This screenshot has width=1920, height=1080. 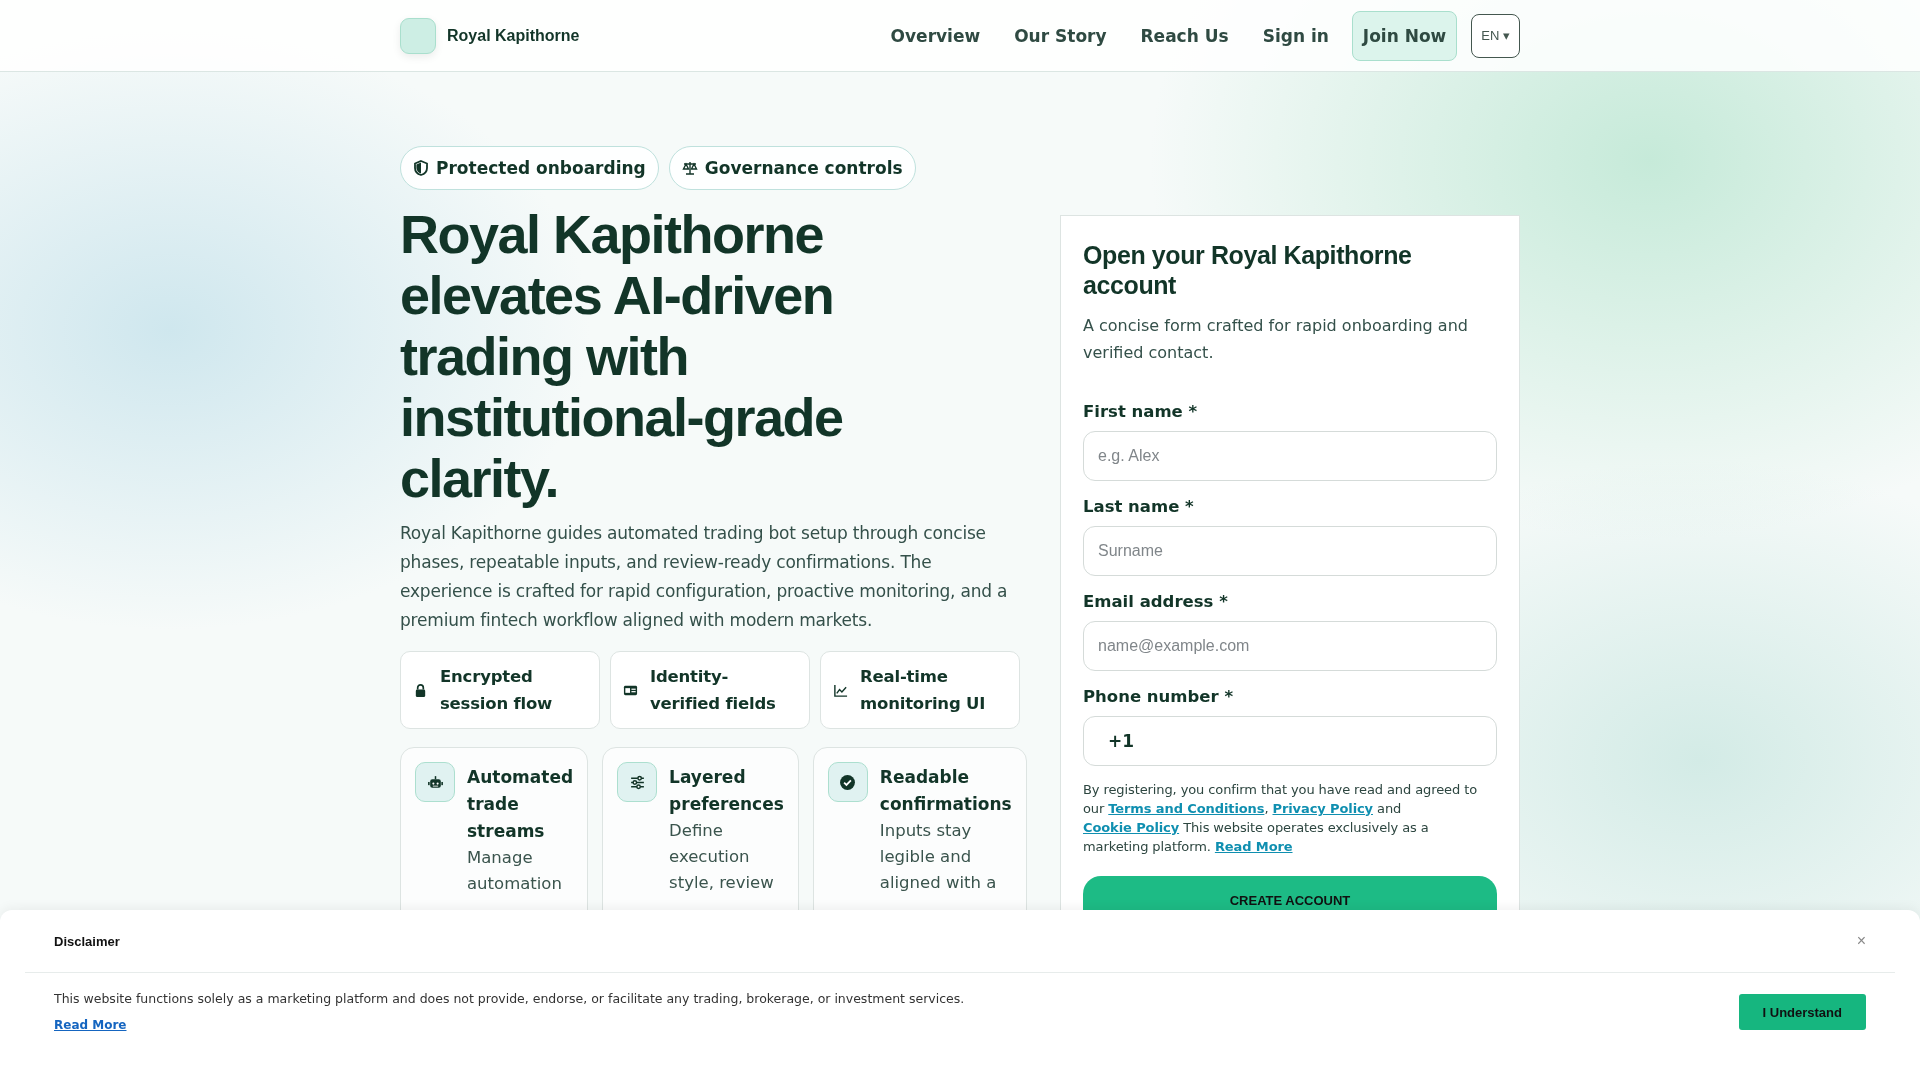 I want to click on brand-name: Royal Kapithorne, so click(x=513, y=35).